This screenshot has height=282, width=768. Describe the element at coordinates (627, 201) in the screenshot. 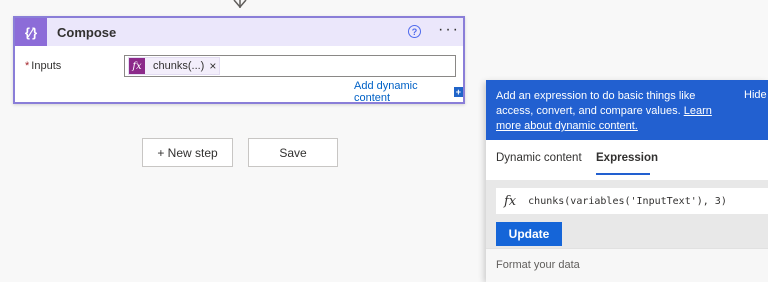

I see `expression-value: chunks(variables('InputText'), 3)` at that location.